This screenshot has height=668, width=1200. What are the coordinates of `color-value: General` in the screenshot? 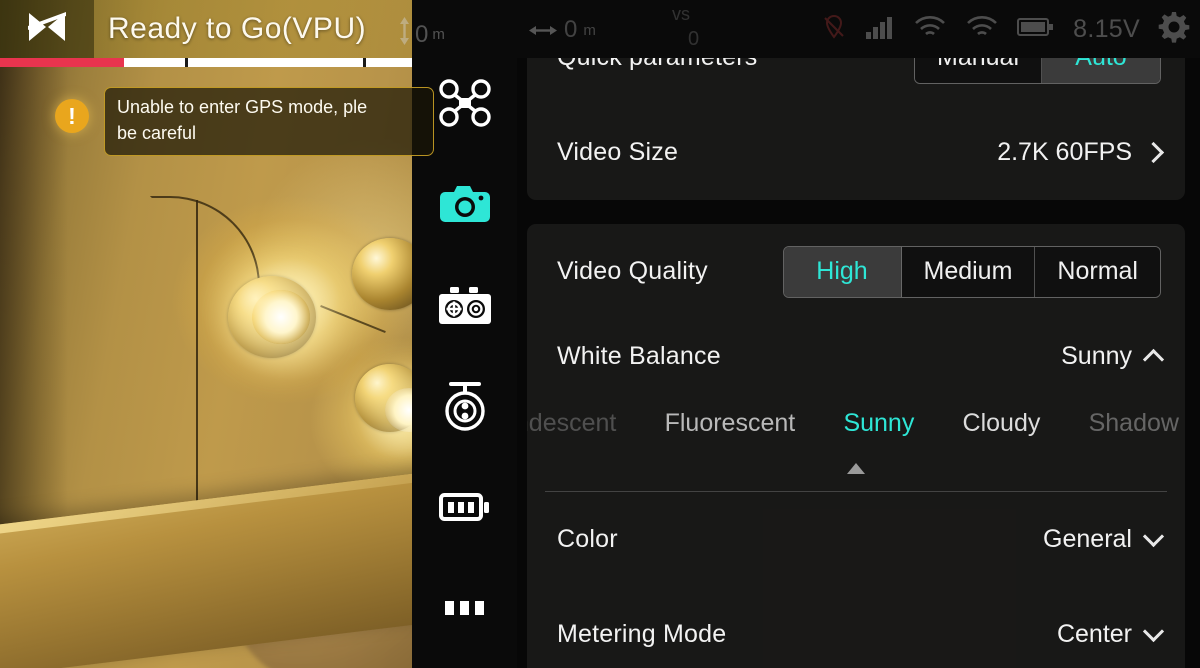 It's located at (1087, 539).